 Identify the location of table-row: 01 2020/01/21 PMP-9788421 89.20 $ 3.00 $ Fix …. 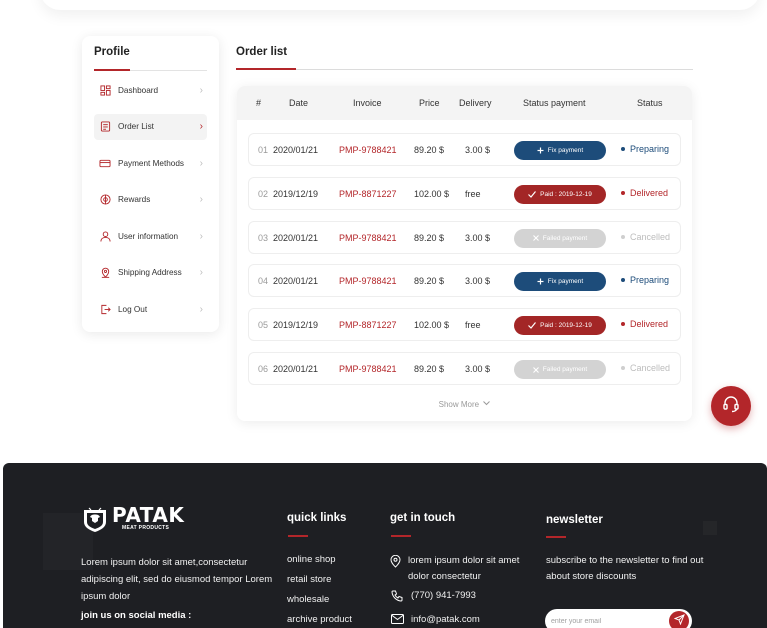
(464, 149).